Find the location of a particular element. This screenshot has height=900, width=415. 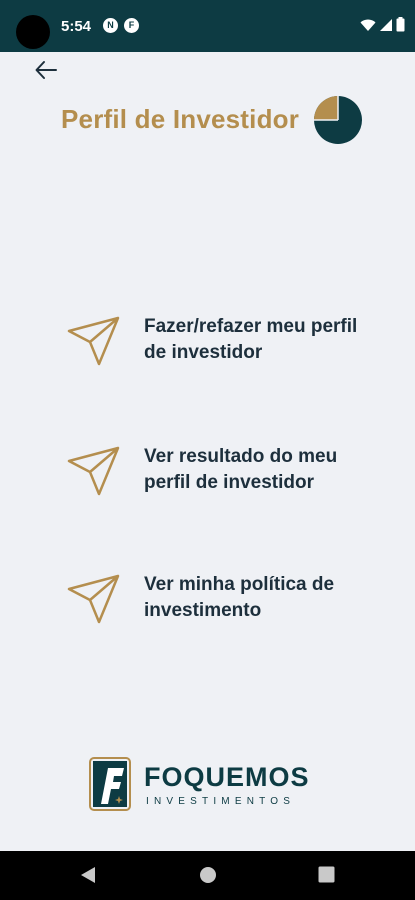

home-circle-icon is located at coordinates (208, 875).